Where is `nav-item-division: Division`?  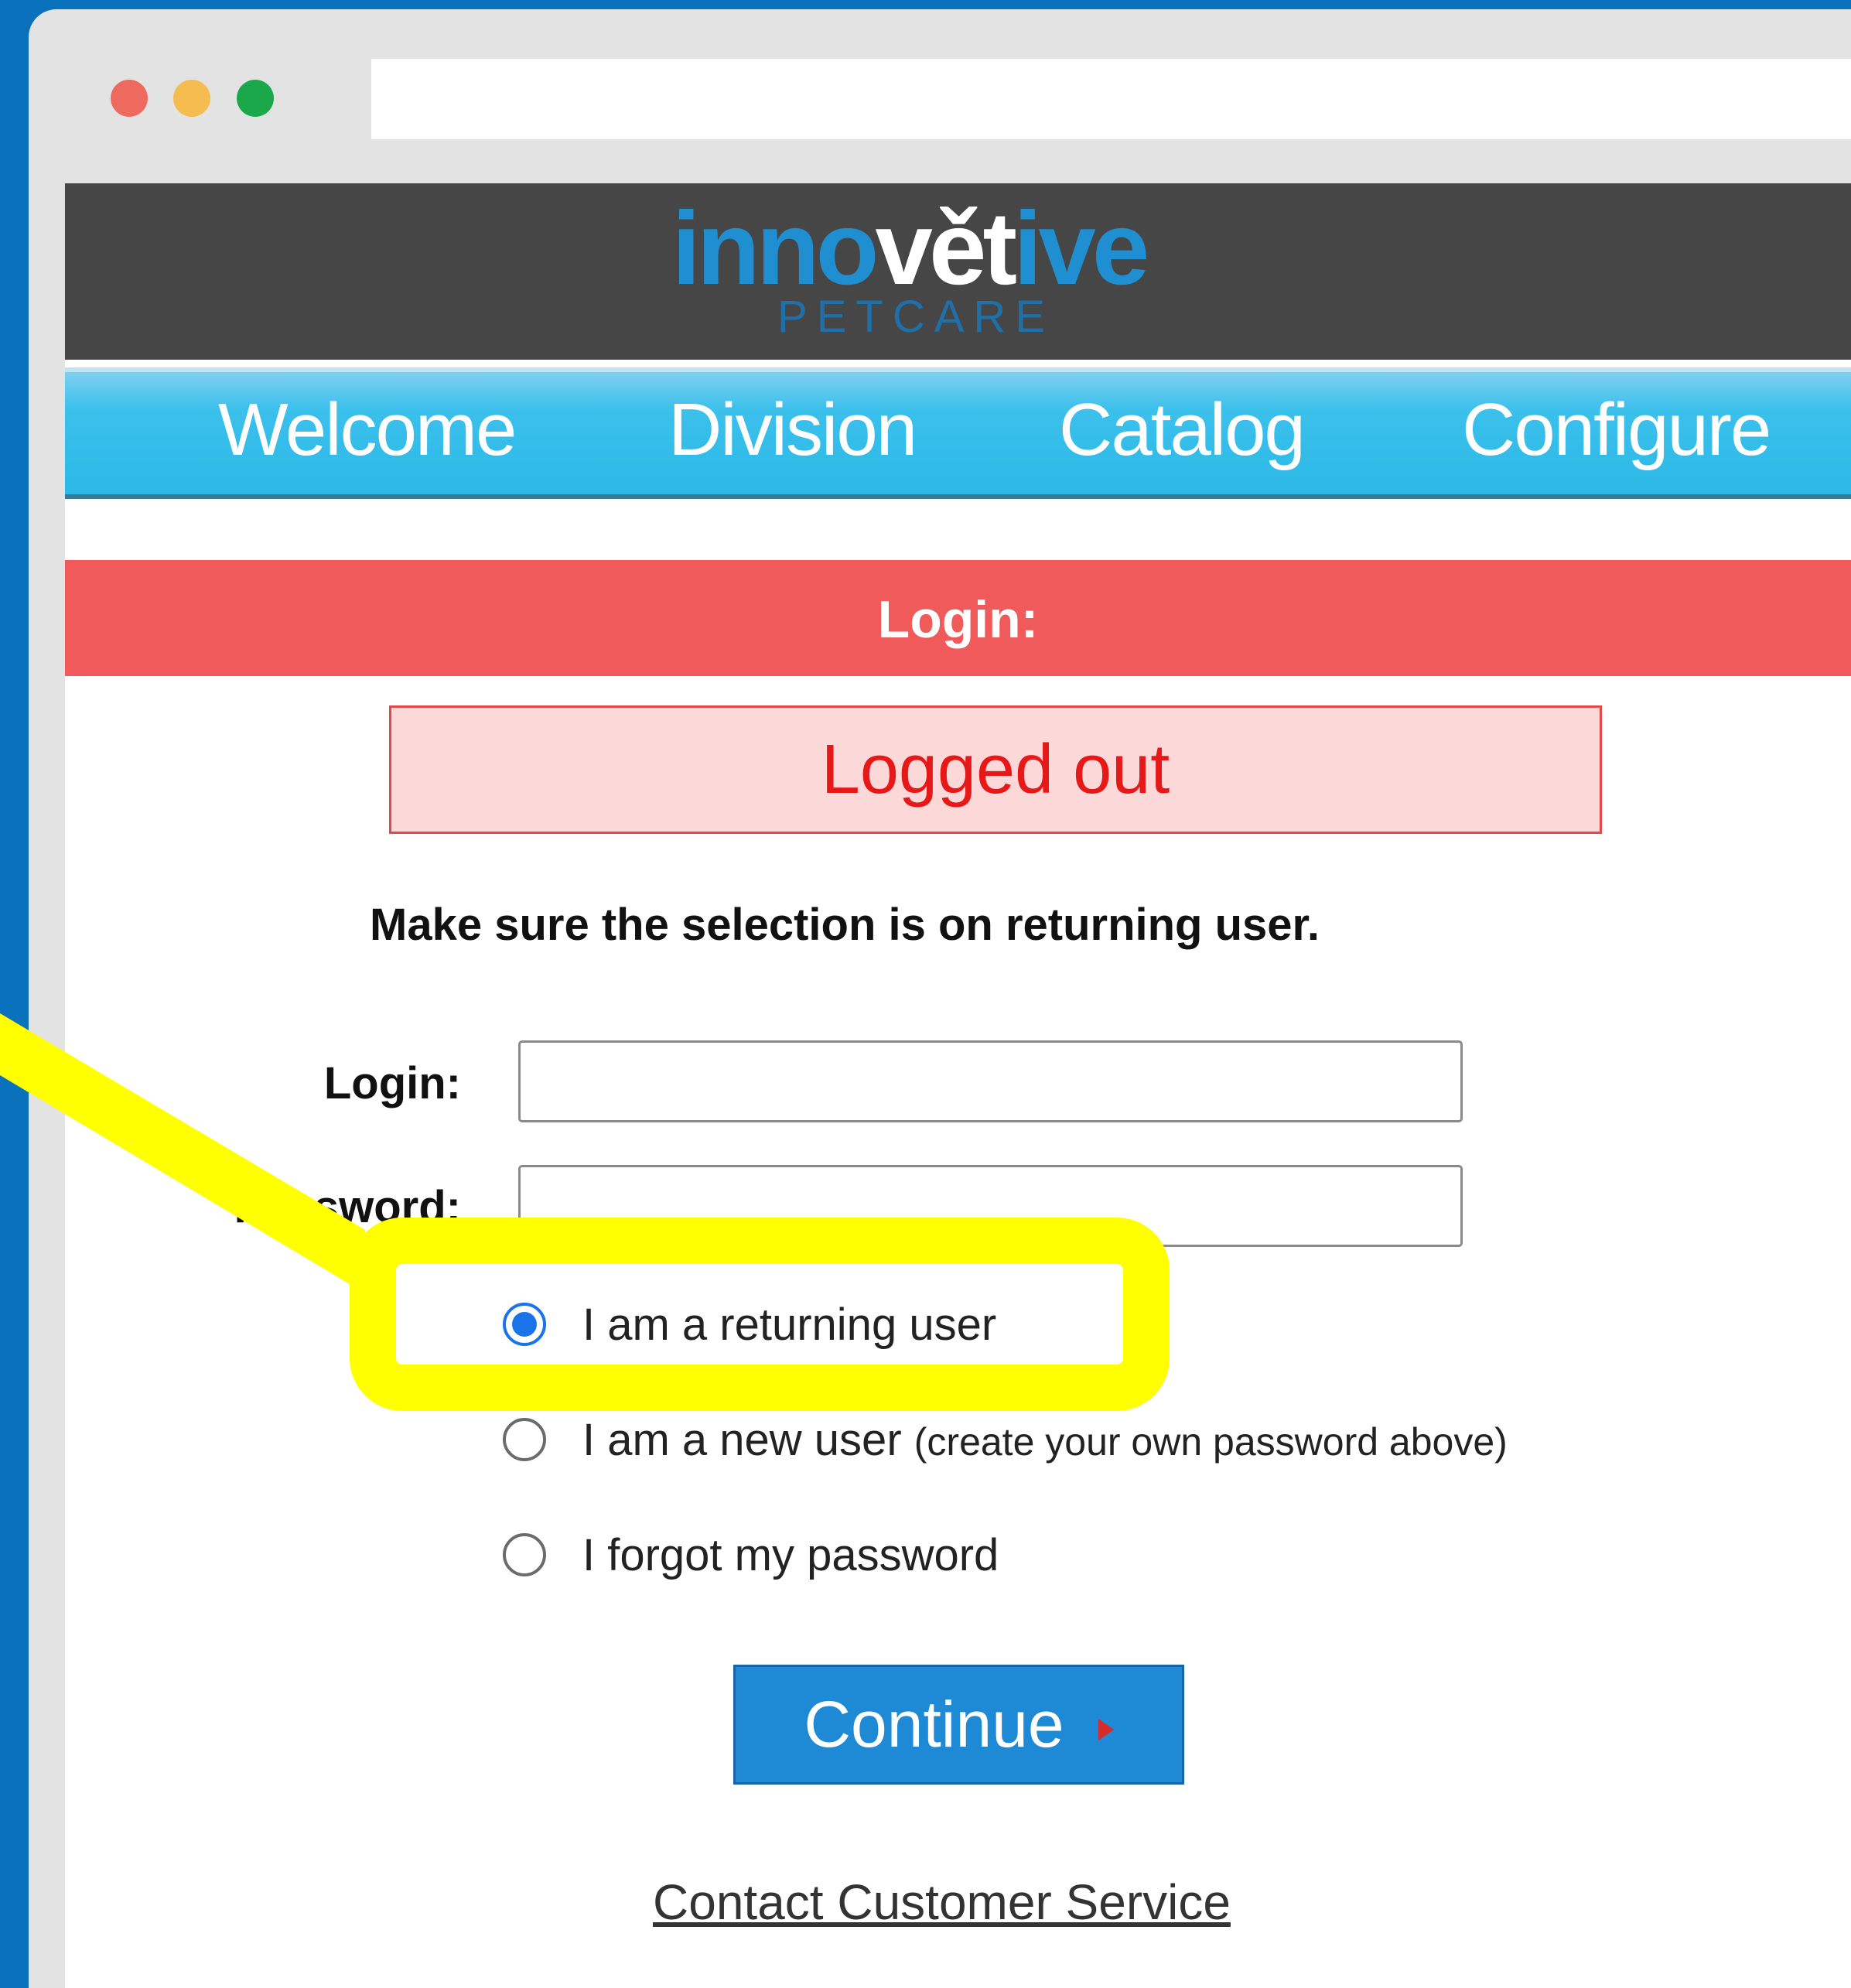 nav-item-division: Division is located at coordinates (792, 433).